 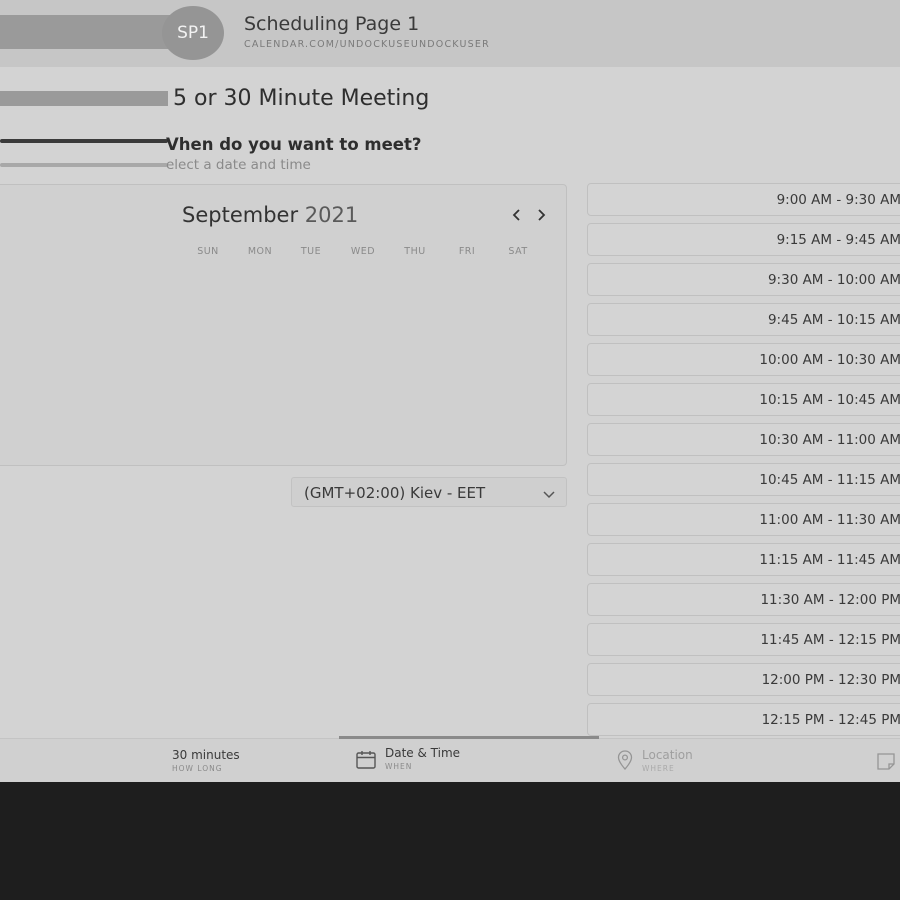 I want to click on weekday-thu: THU, so click(x=415, y=251).